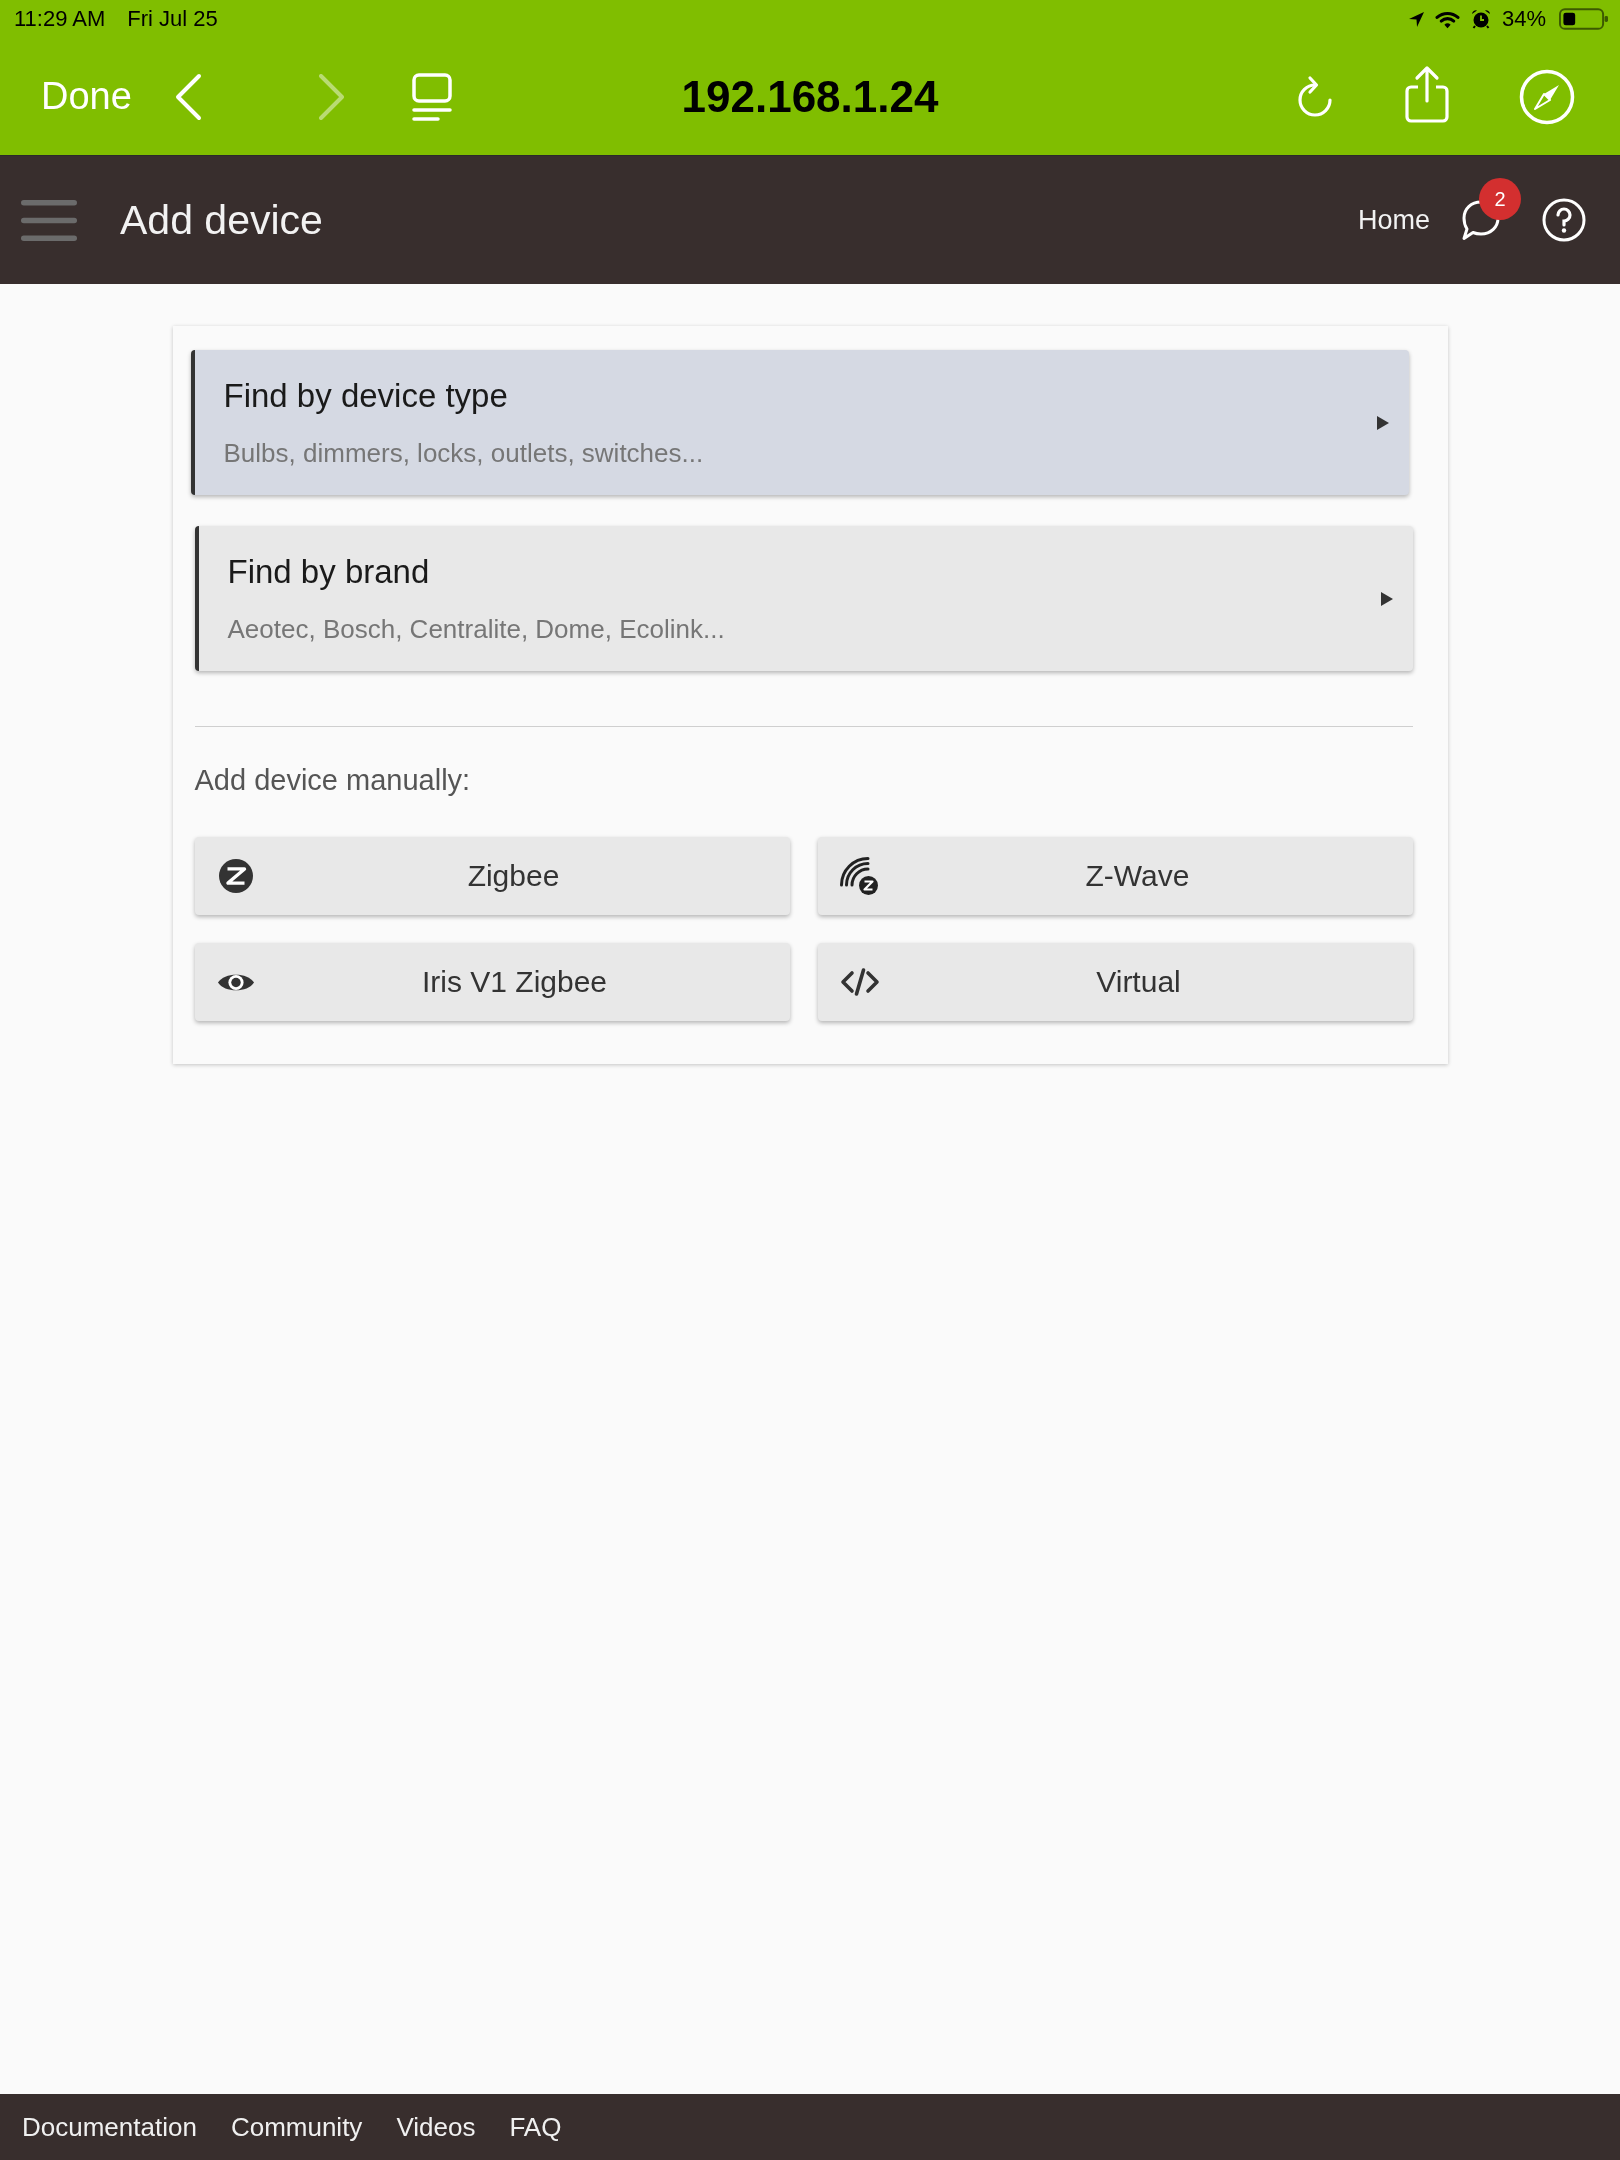 The height and width of the screenshot is (2160, 1620). Describe the element at coordinates (1115, 982) in the screenshot. I see `add-device-button: Virtual` at that location.